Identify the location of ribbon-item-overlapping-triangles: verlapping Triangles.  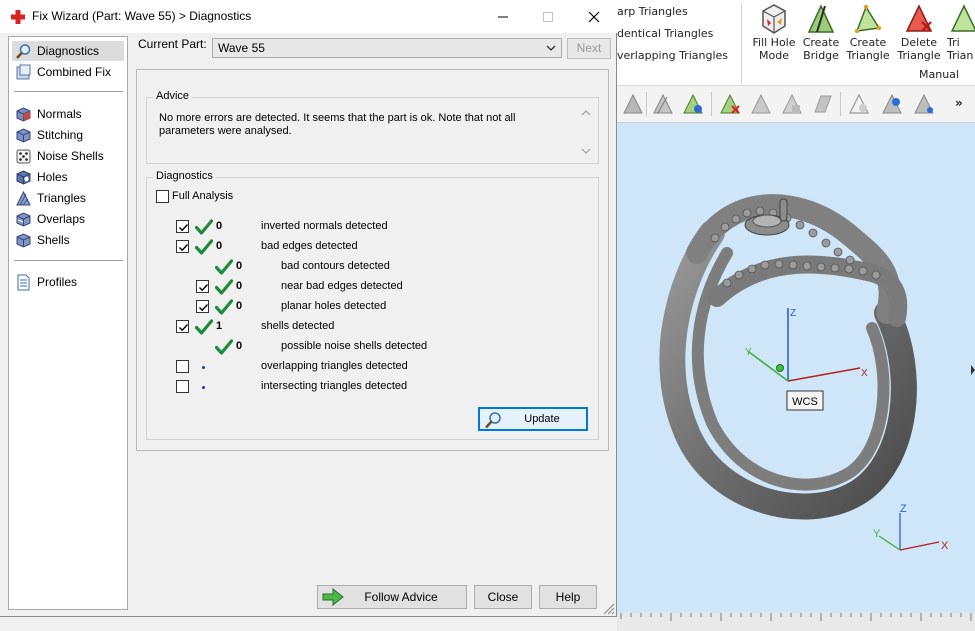
(672, 56).